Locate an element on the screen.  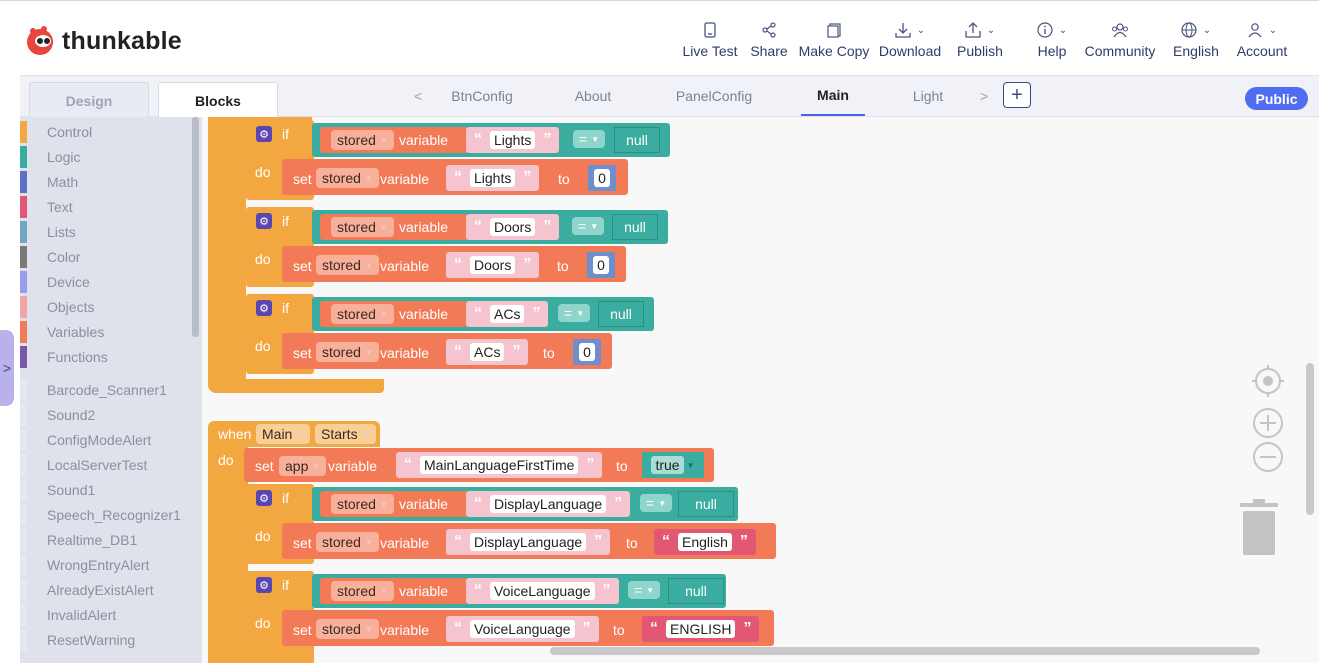
sidebar-component: Barcode_Scanner1 is located at coordinates (110, 390).